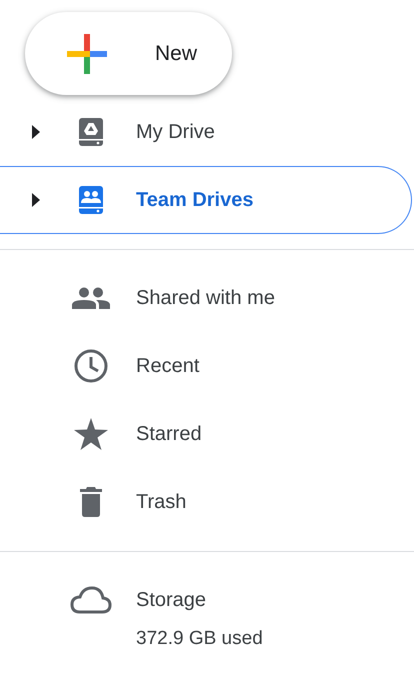 This screenshot has height=679, width=414. Describe the element at coordinates (91, 200) in the screenshot. I see `team-drive-icon` at that location.